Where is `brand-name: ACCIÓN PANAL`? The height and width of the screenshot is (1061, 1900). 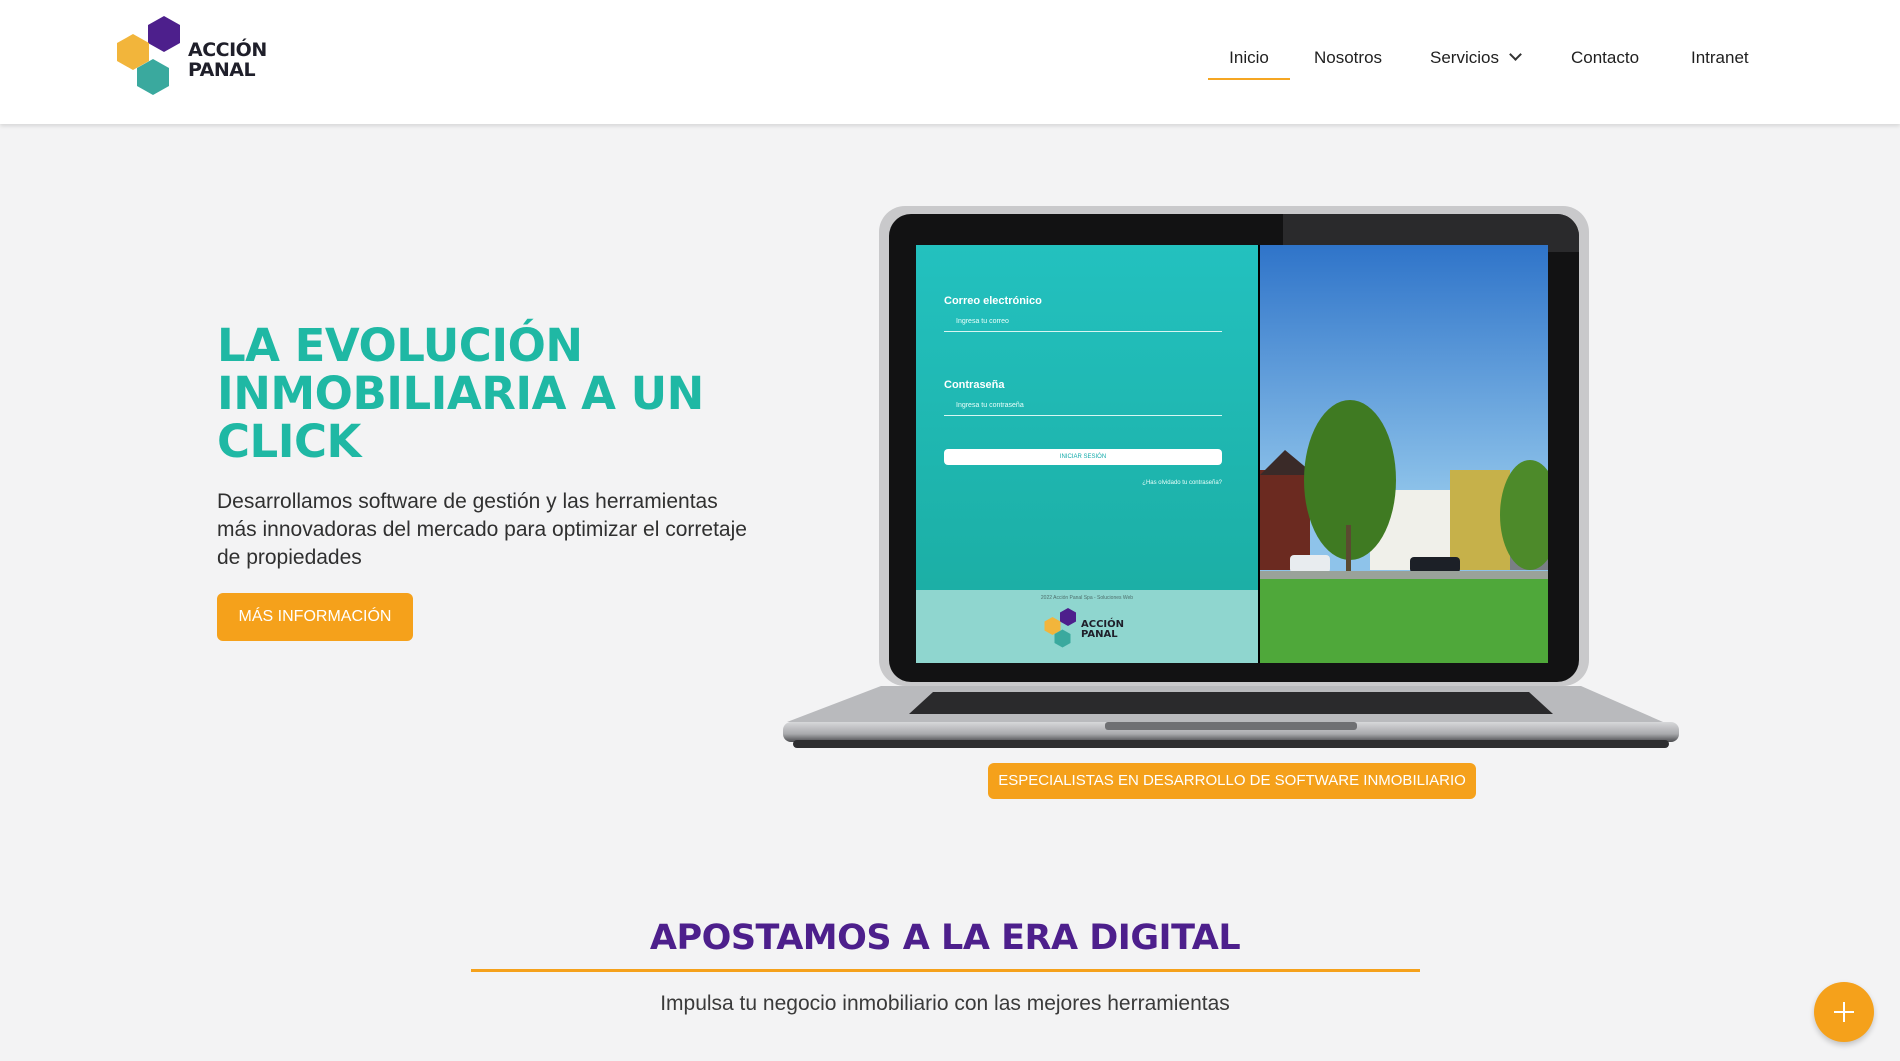 brand-name: ACCIÓN PANAL is located at coordinates (227, 60).